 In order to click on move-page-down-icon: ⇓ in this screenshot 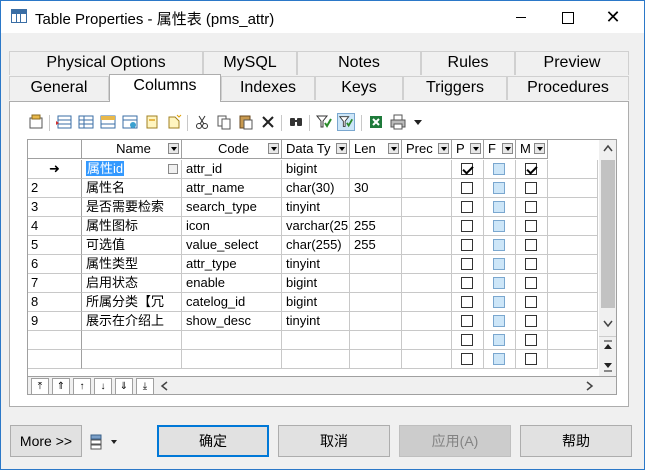, I will do `click(124, 386)`.